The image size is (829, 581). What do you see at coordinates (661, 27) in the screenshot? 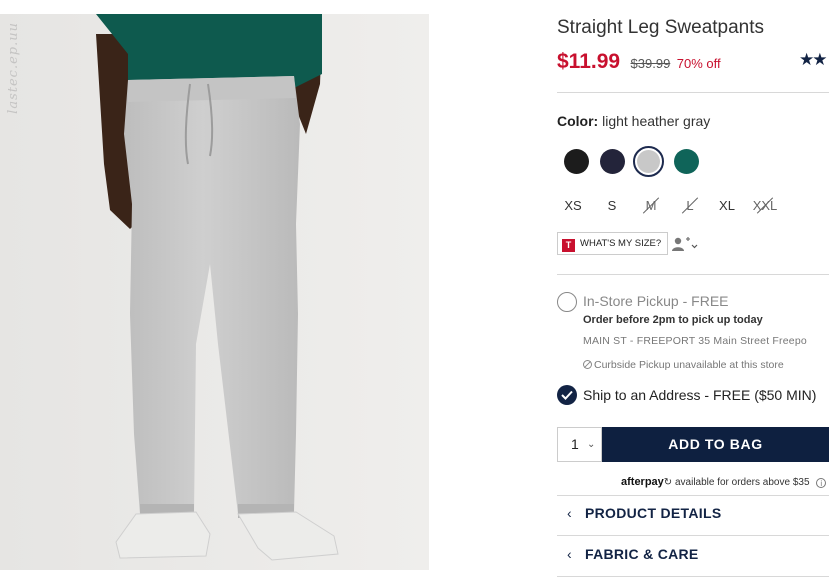
I see `product-title: Straight Leg Sweatpants` at bounding box center [661, 27].